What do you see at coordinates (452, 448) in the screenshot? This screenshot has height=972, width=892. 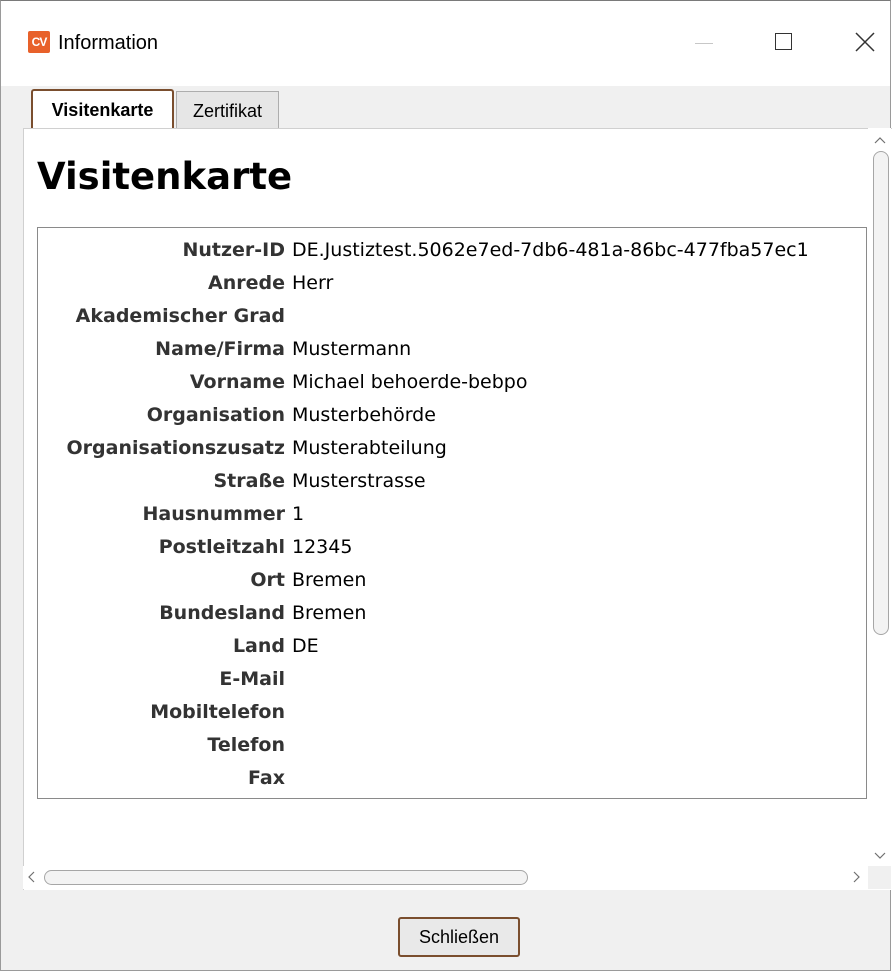 I see `card-row: Organisationszusatz Musterabteilung` at bounding box center [452, 448].